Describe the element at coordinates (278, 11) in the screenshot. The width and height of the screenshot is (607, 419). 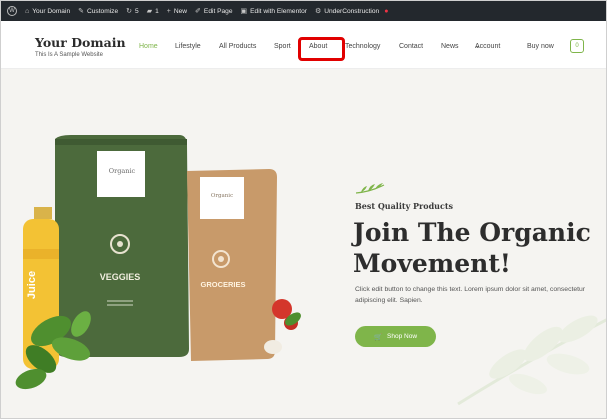
I see `admin-bar-elementor-label: Edit with Elementor` at that location.